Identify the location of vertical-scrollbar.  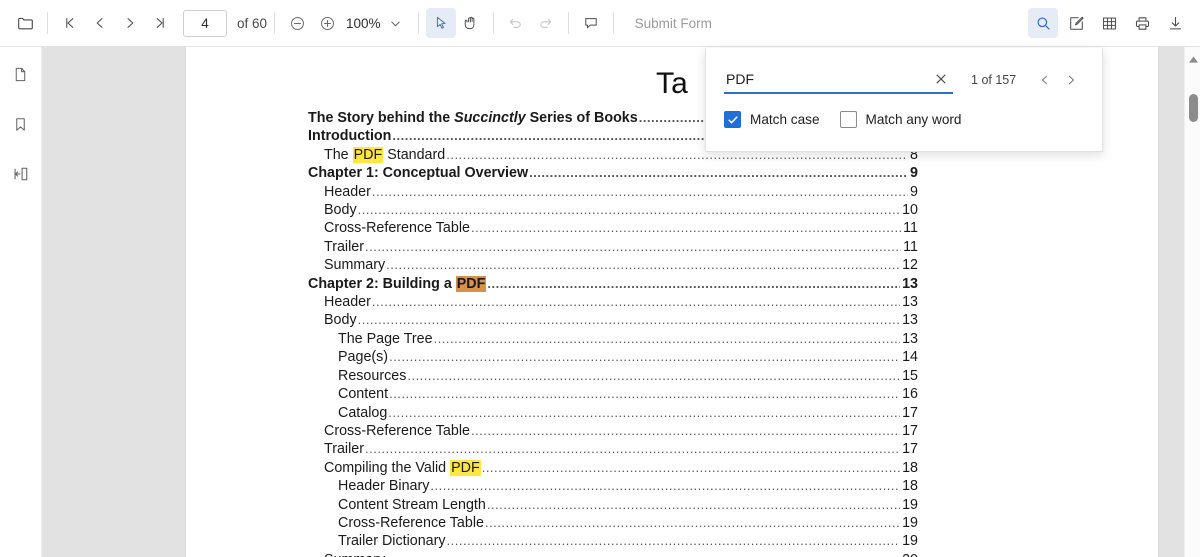
(1192, 302).